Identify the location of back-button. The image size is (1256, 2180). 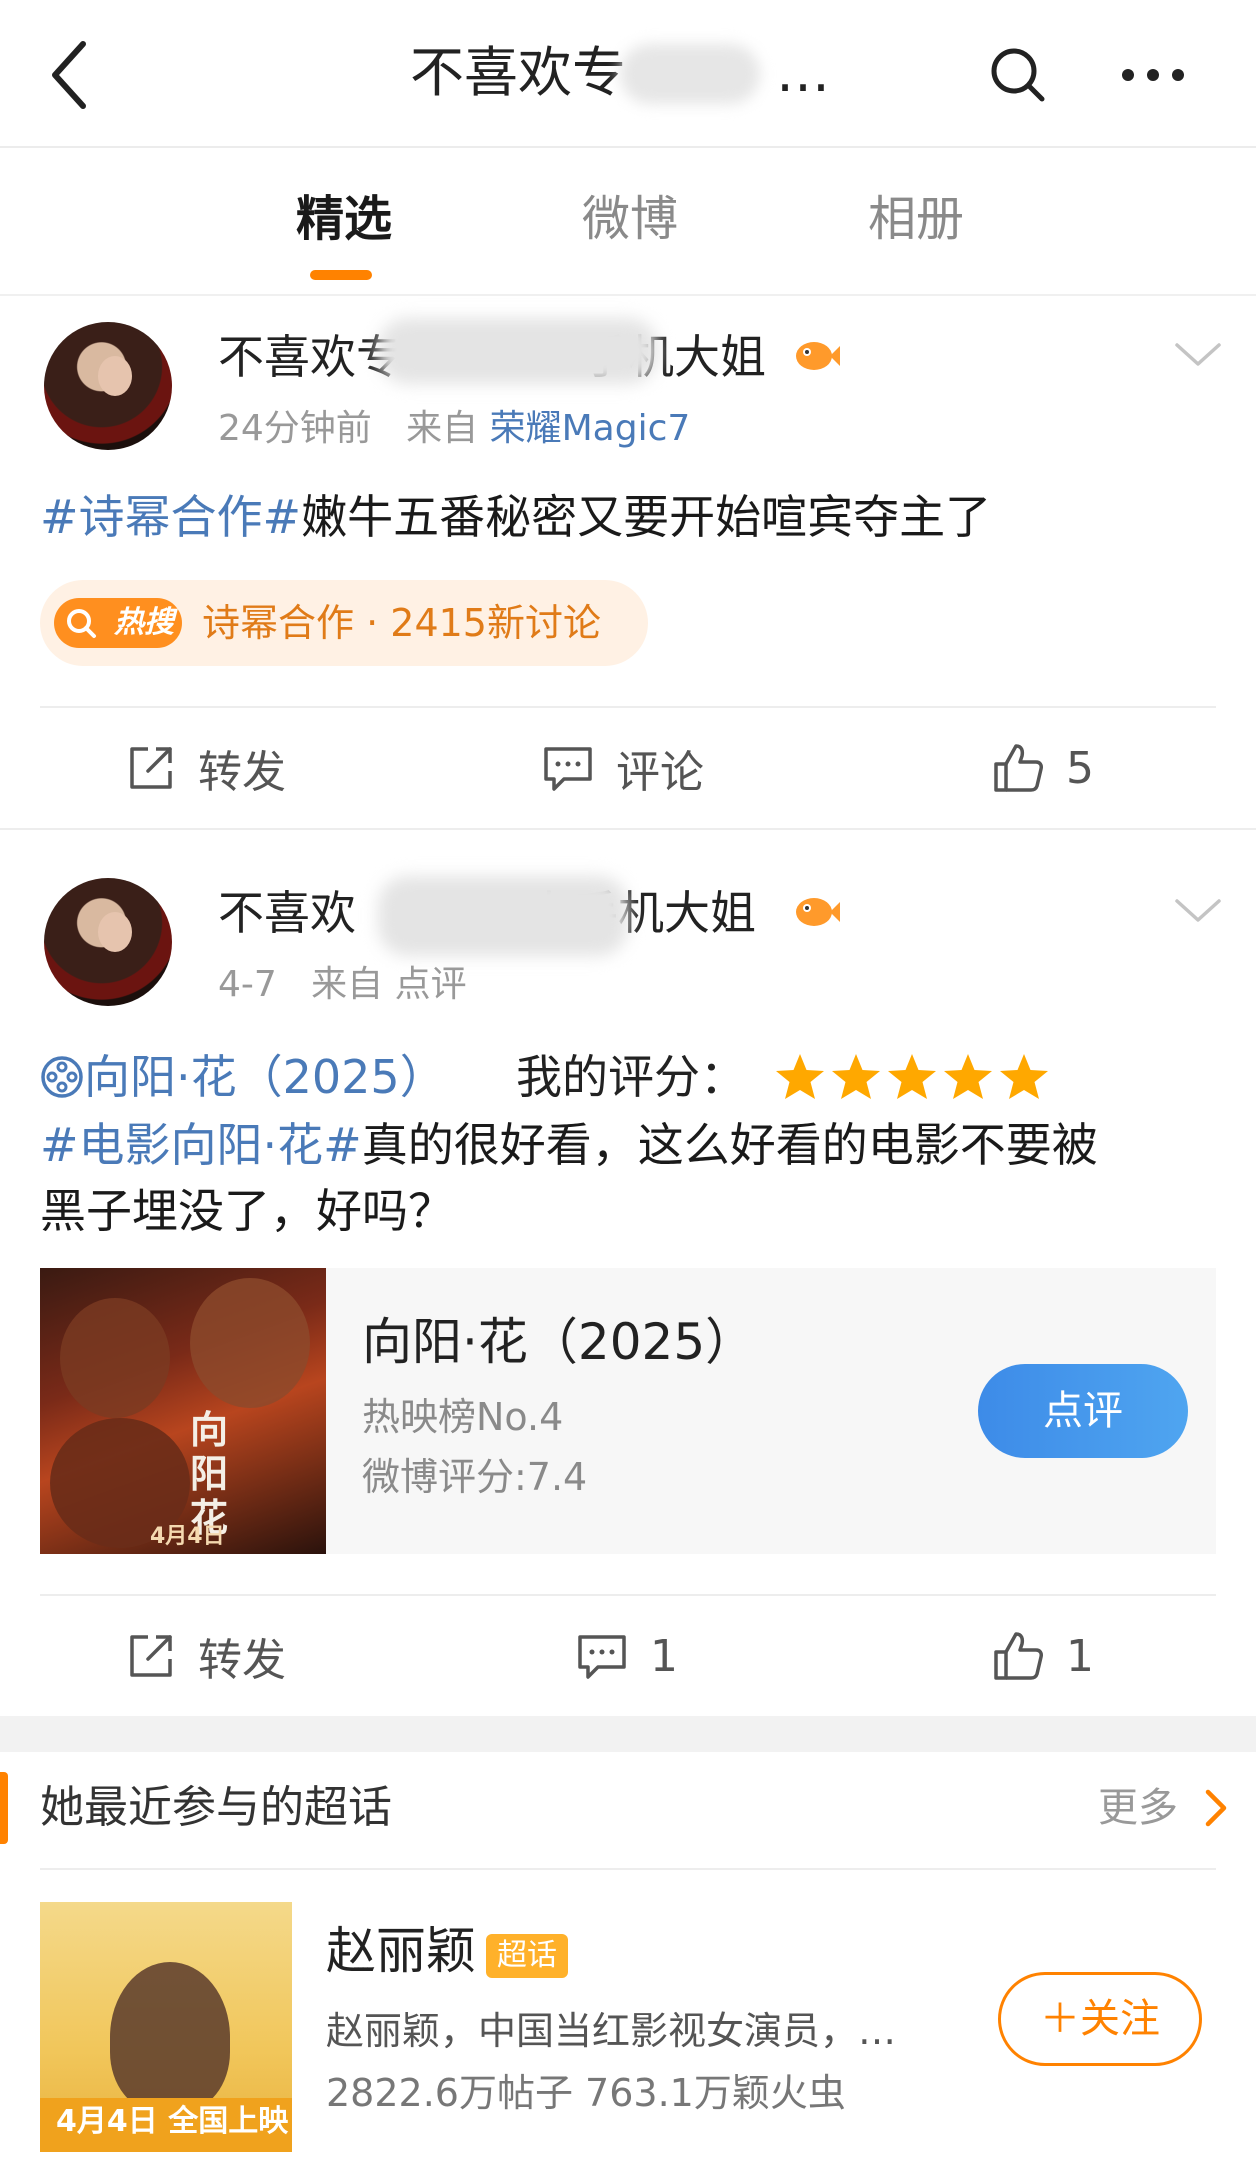
(69, 75).